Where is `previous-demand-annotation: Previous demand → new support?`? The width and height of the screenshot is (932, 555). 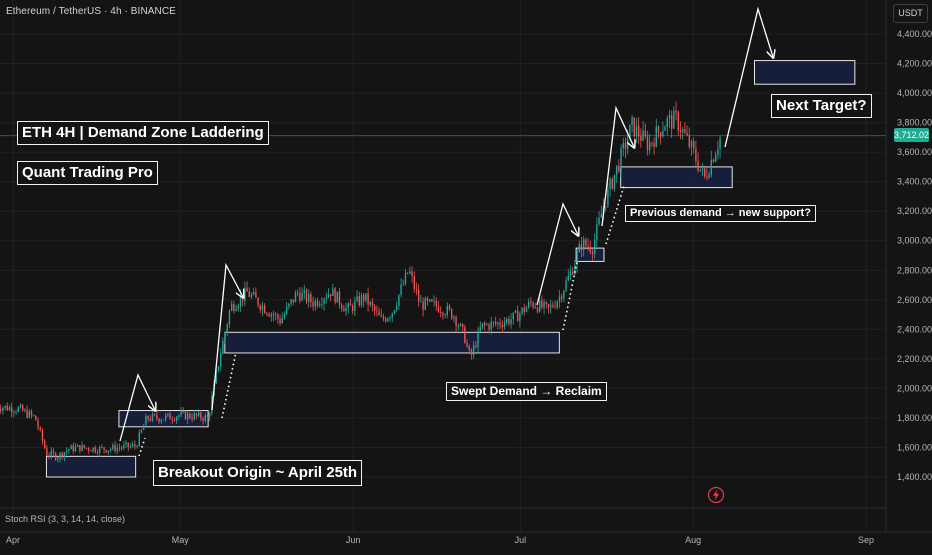
previous-demand-annotation: Previous demand → new support? is located at coordinates (720, 213).